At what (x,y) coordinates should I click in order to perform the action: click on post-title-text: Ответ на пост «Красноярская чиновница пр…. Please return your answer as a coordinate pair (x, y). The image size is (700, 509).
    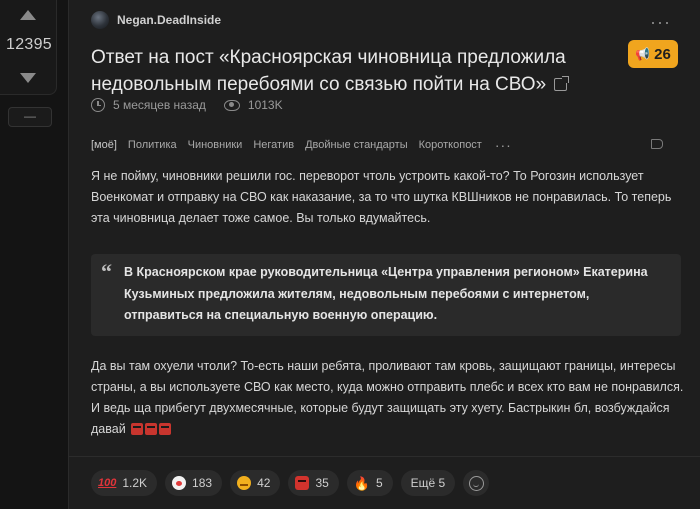
    Looking at the image, I should click on (328, 71).